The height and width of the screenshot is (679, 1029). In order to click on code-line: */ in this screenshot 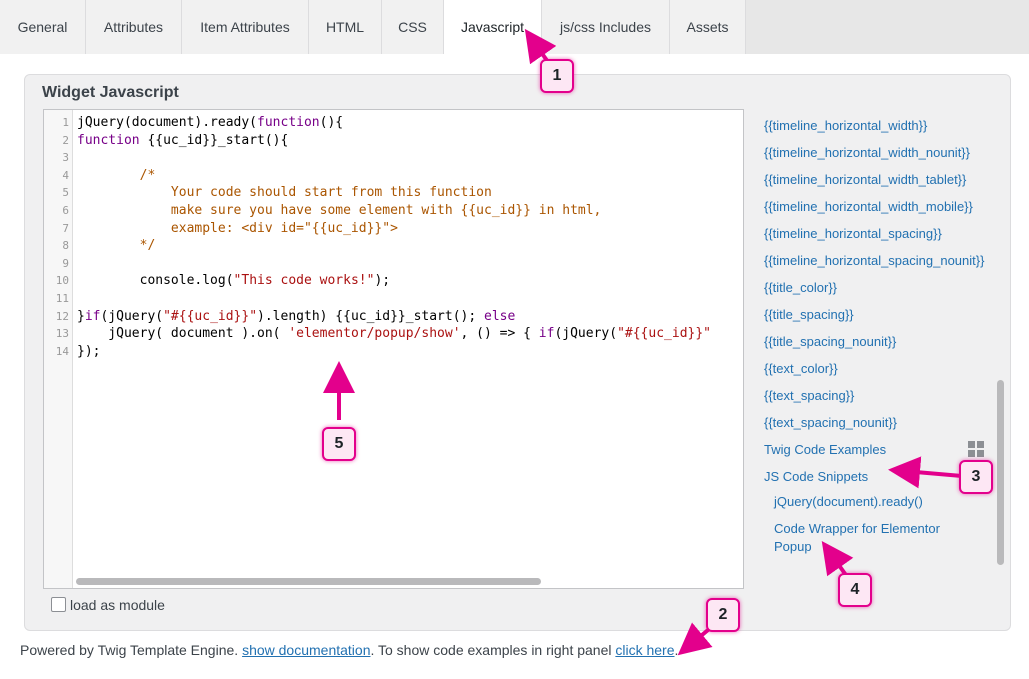, I will do `click(116, 246)`.